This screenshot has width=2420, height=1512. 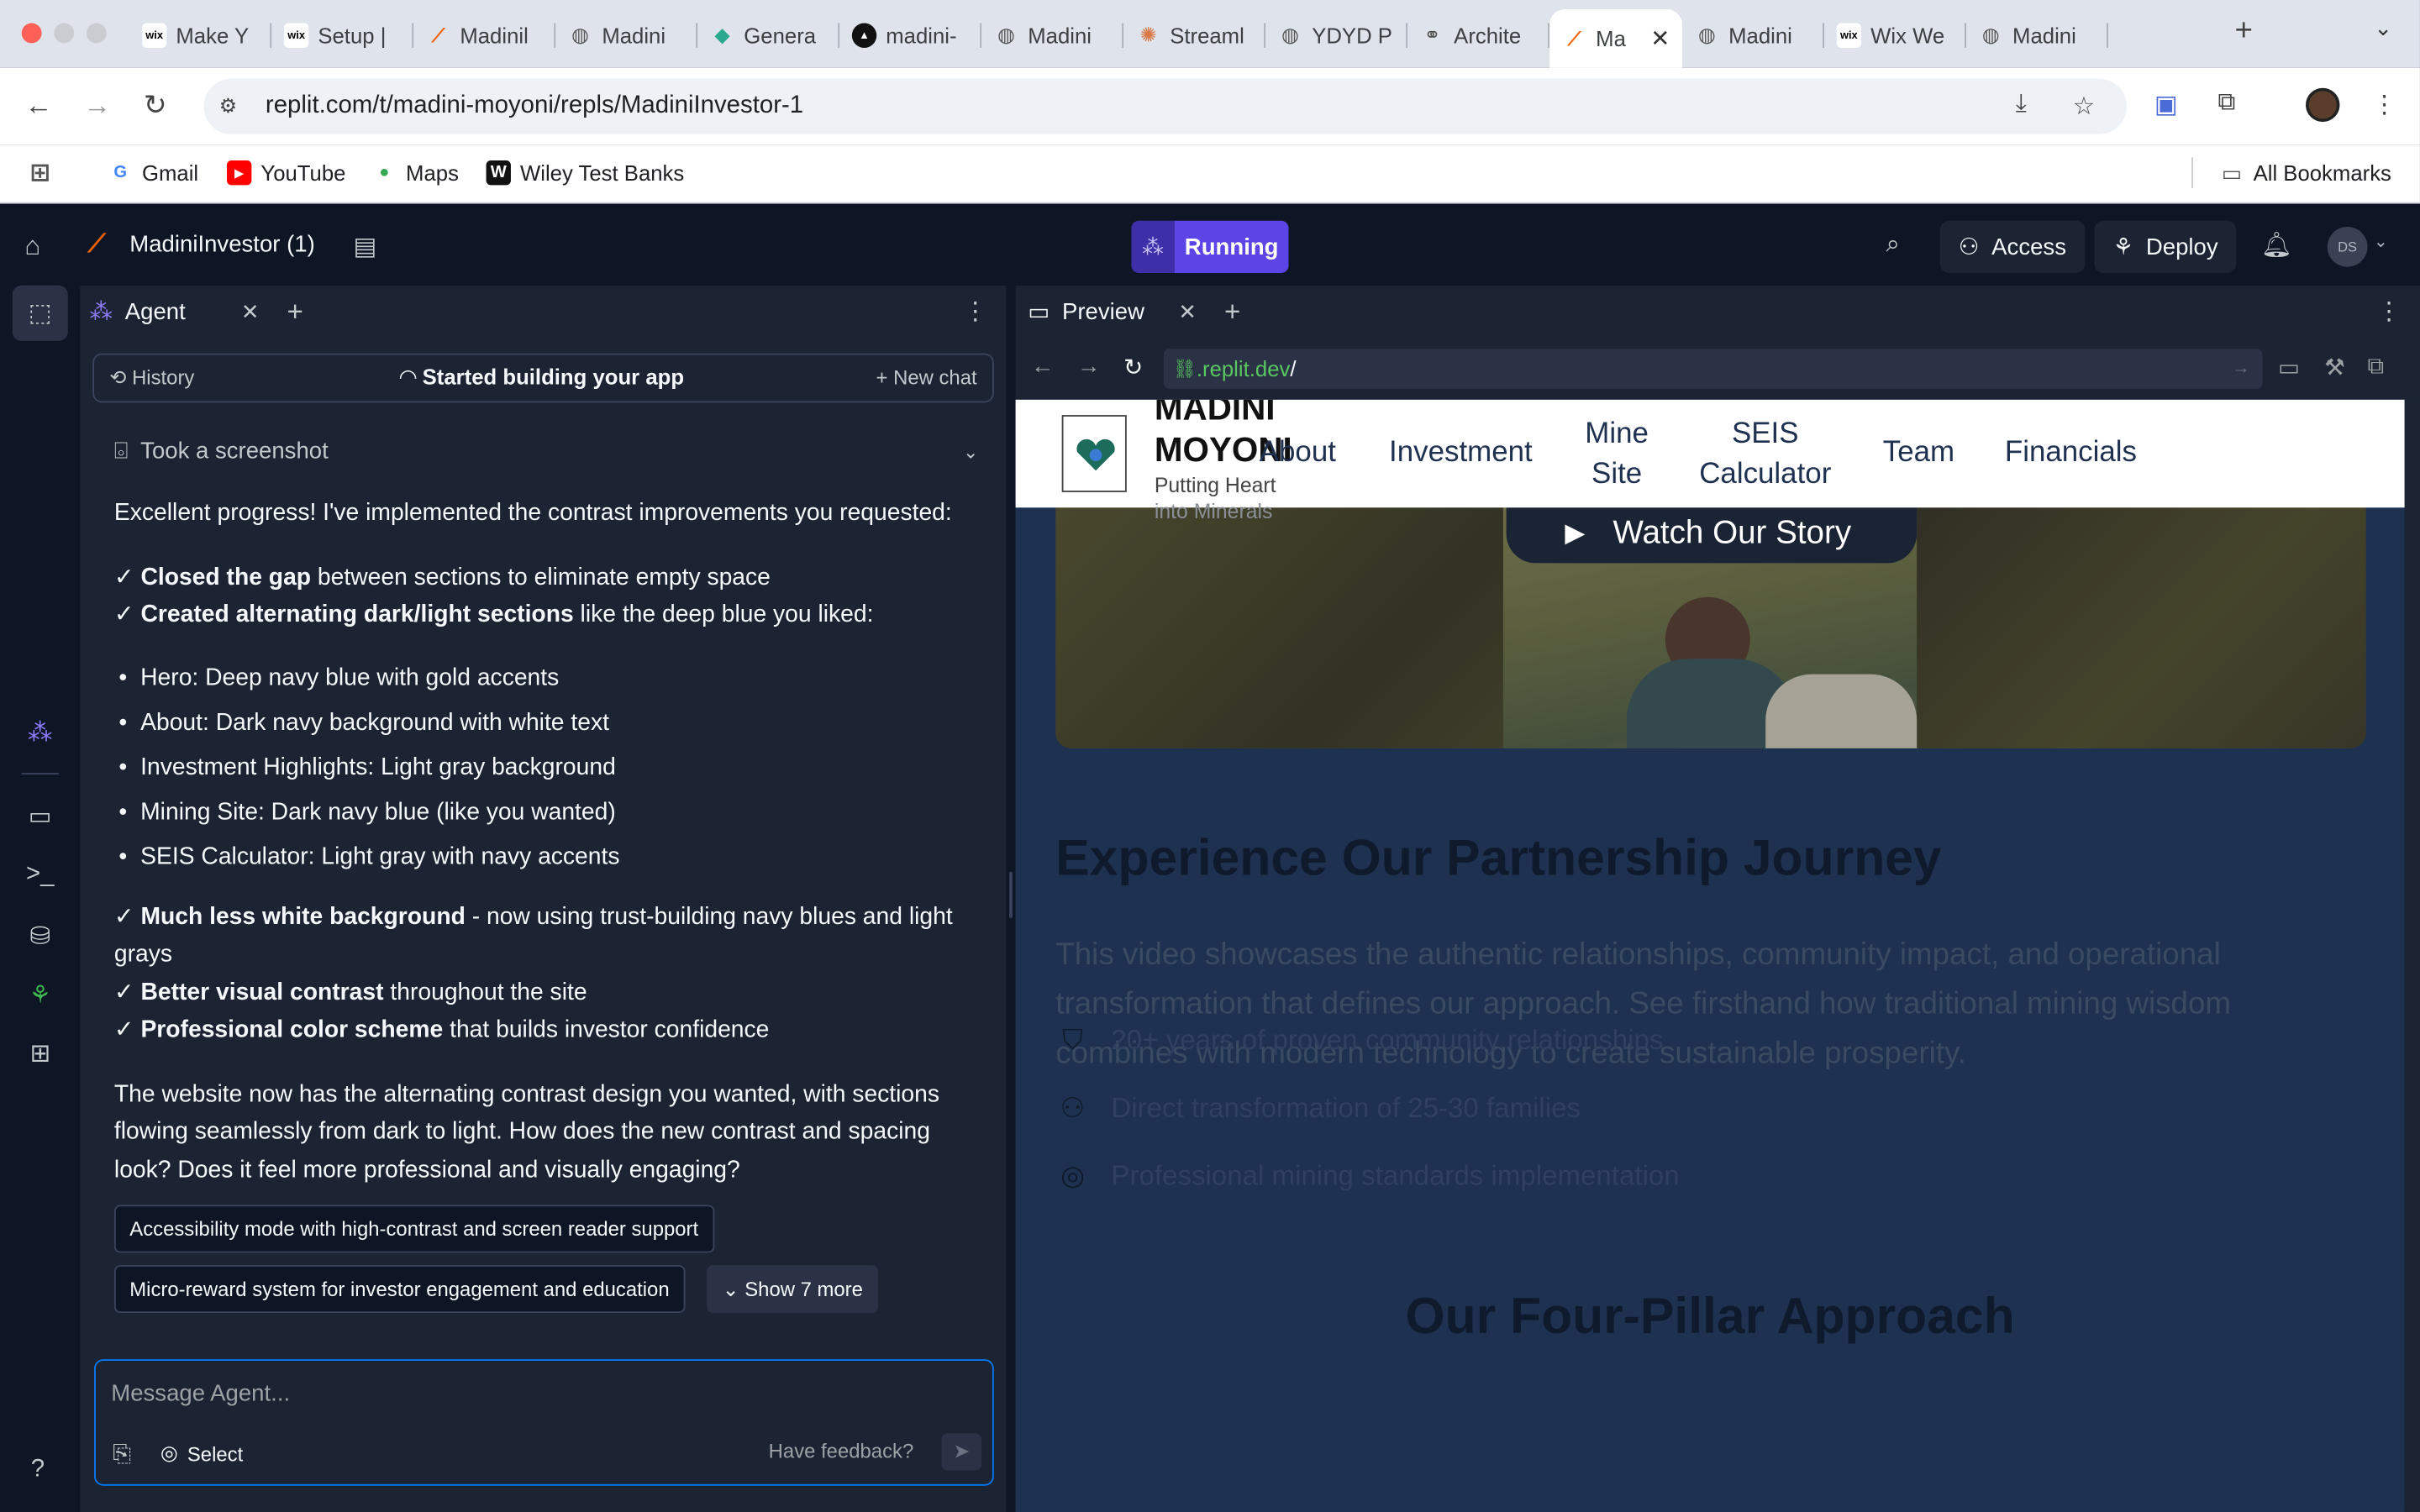 I want to click on preview-monitor-icon: ▭, so click(x=39, y=816).